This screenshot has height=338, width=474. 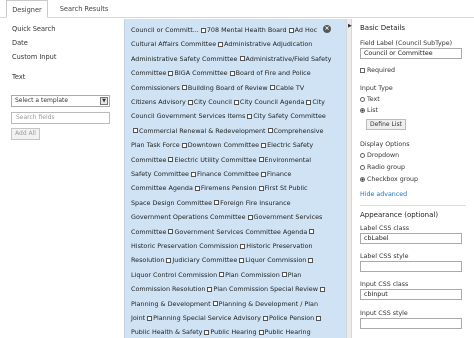 I want to click on hide-advanced-link: Hide advanced, so click(x=383, y=194).